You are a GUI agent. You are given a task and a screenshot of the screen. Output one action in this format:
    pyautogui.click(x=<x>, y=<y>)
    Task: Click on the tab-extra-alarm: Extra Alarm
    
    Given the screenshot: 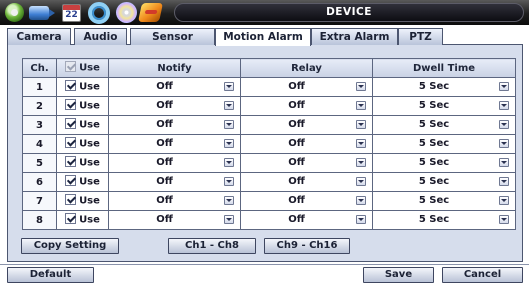 What is the action you would take?
    pyautogui.click(x=354, y=36)
    